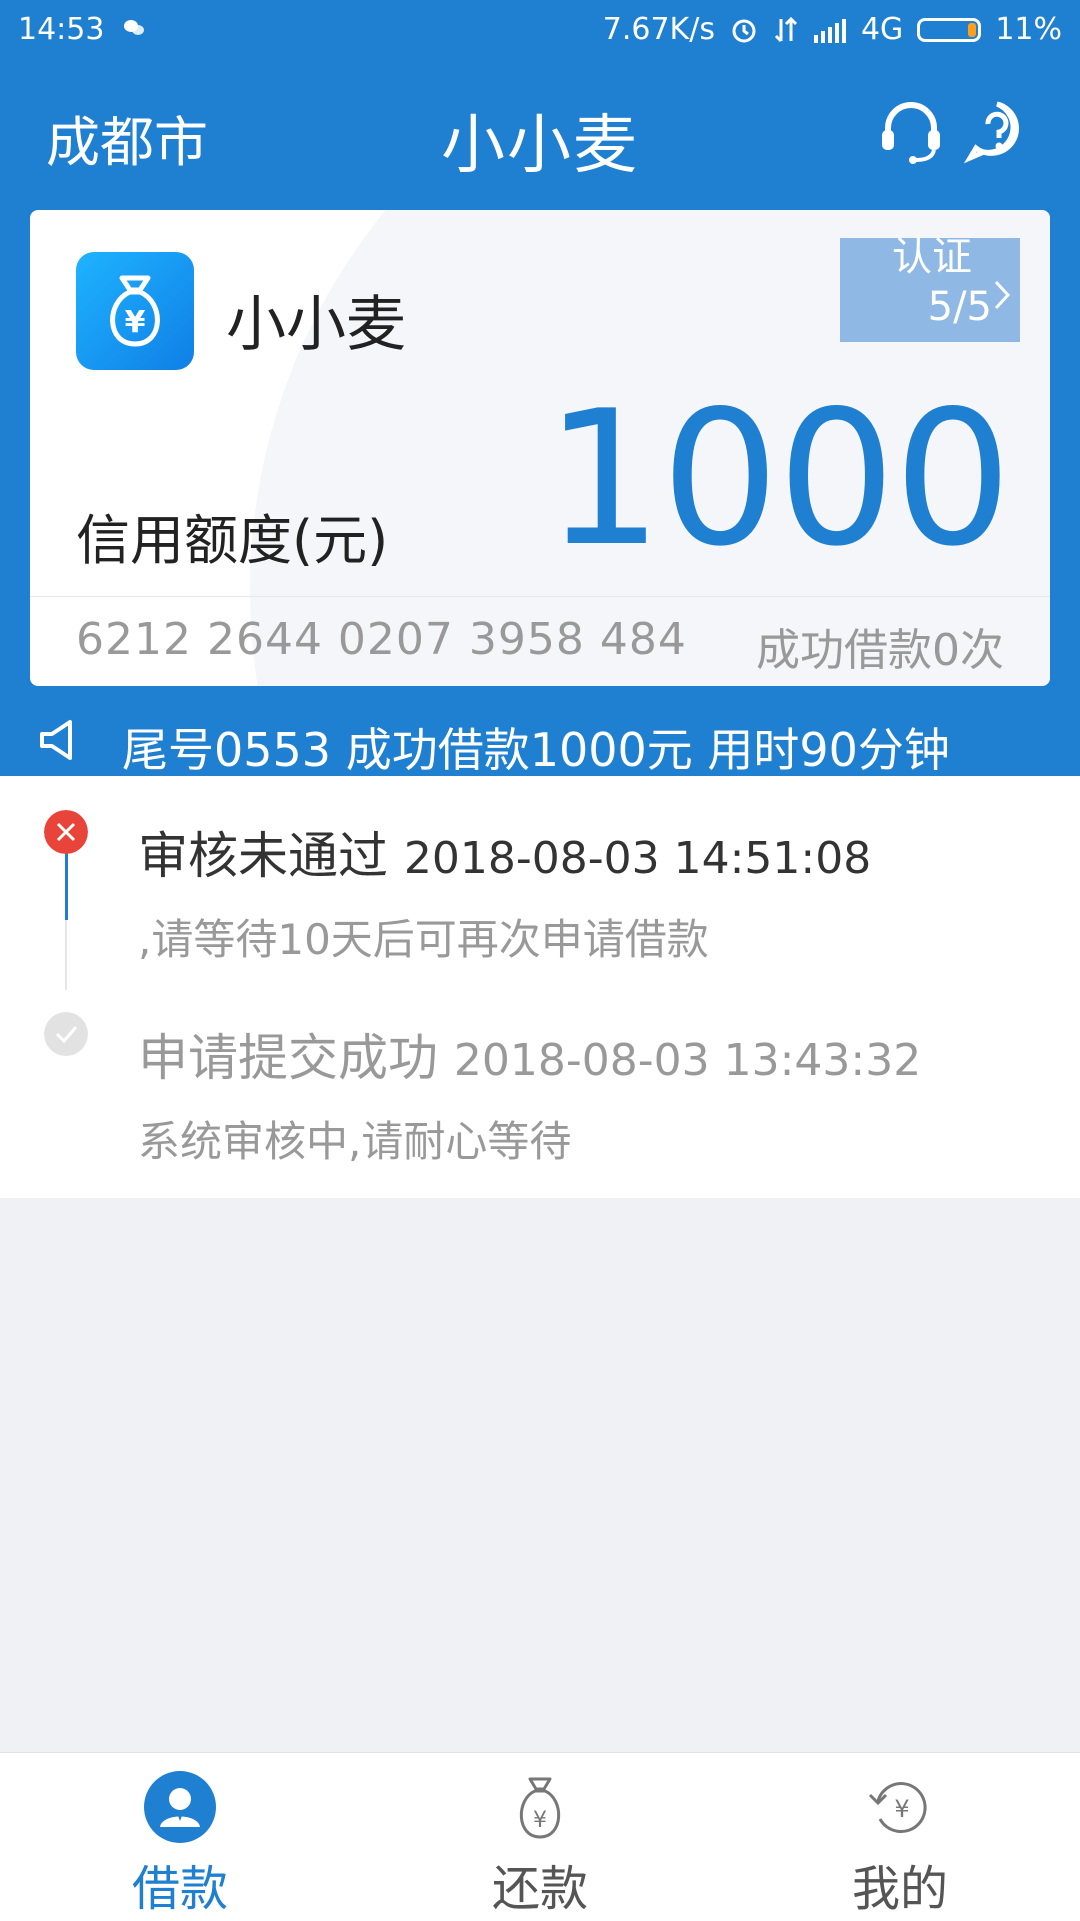 Image resolution: width=1080 pixels, height=1921 pixels. What do you see at coordinates (932, 259) in the screenshot?
I see `verify-label: 认证` at bounding box center [932, 259].